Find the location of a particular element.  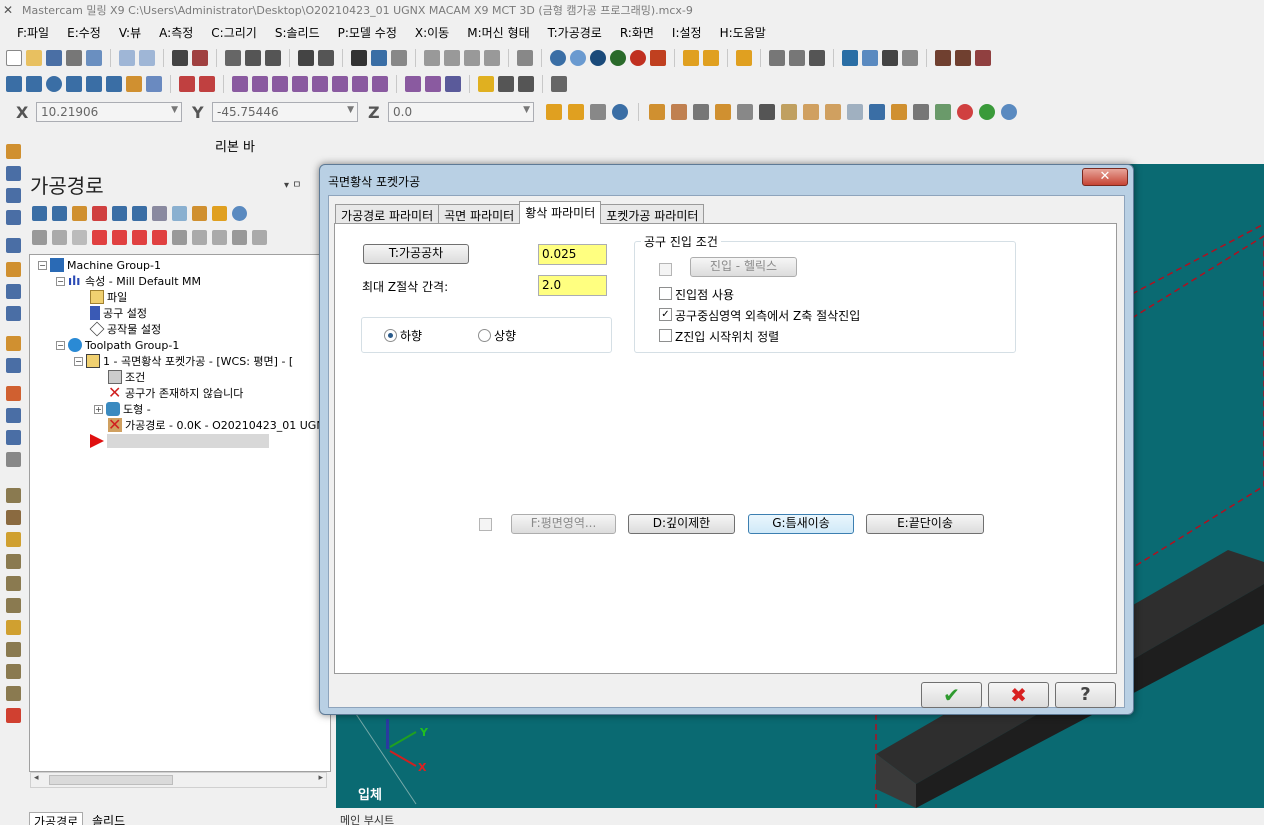

loop-select-icon is located at coordinates (899, 112).